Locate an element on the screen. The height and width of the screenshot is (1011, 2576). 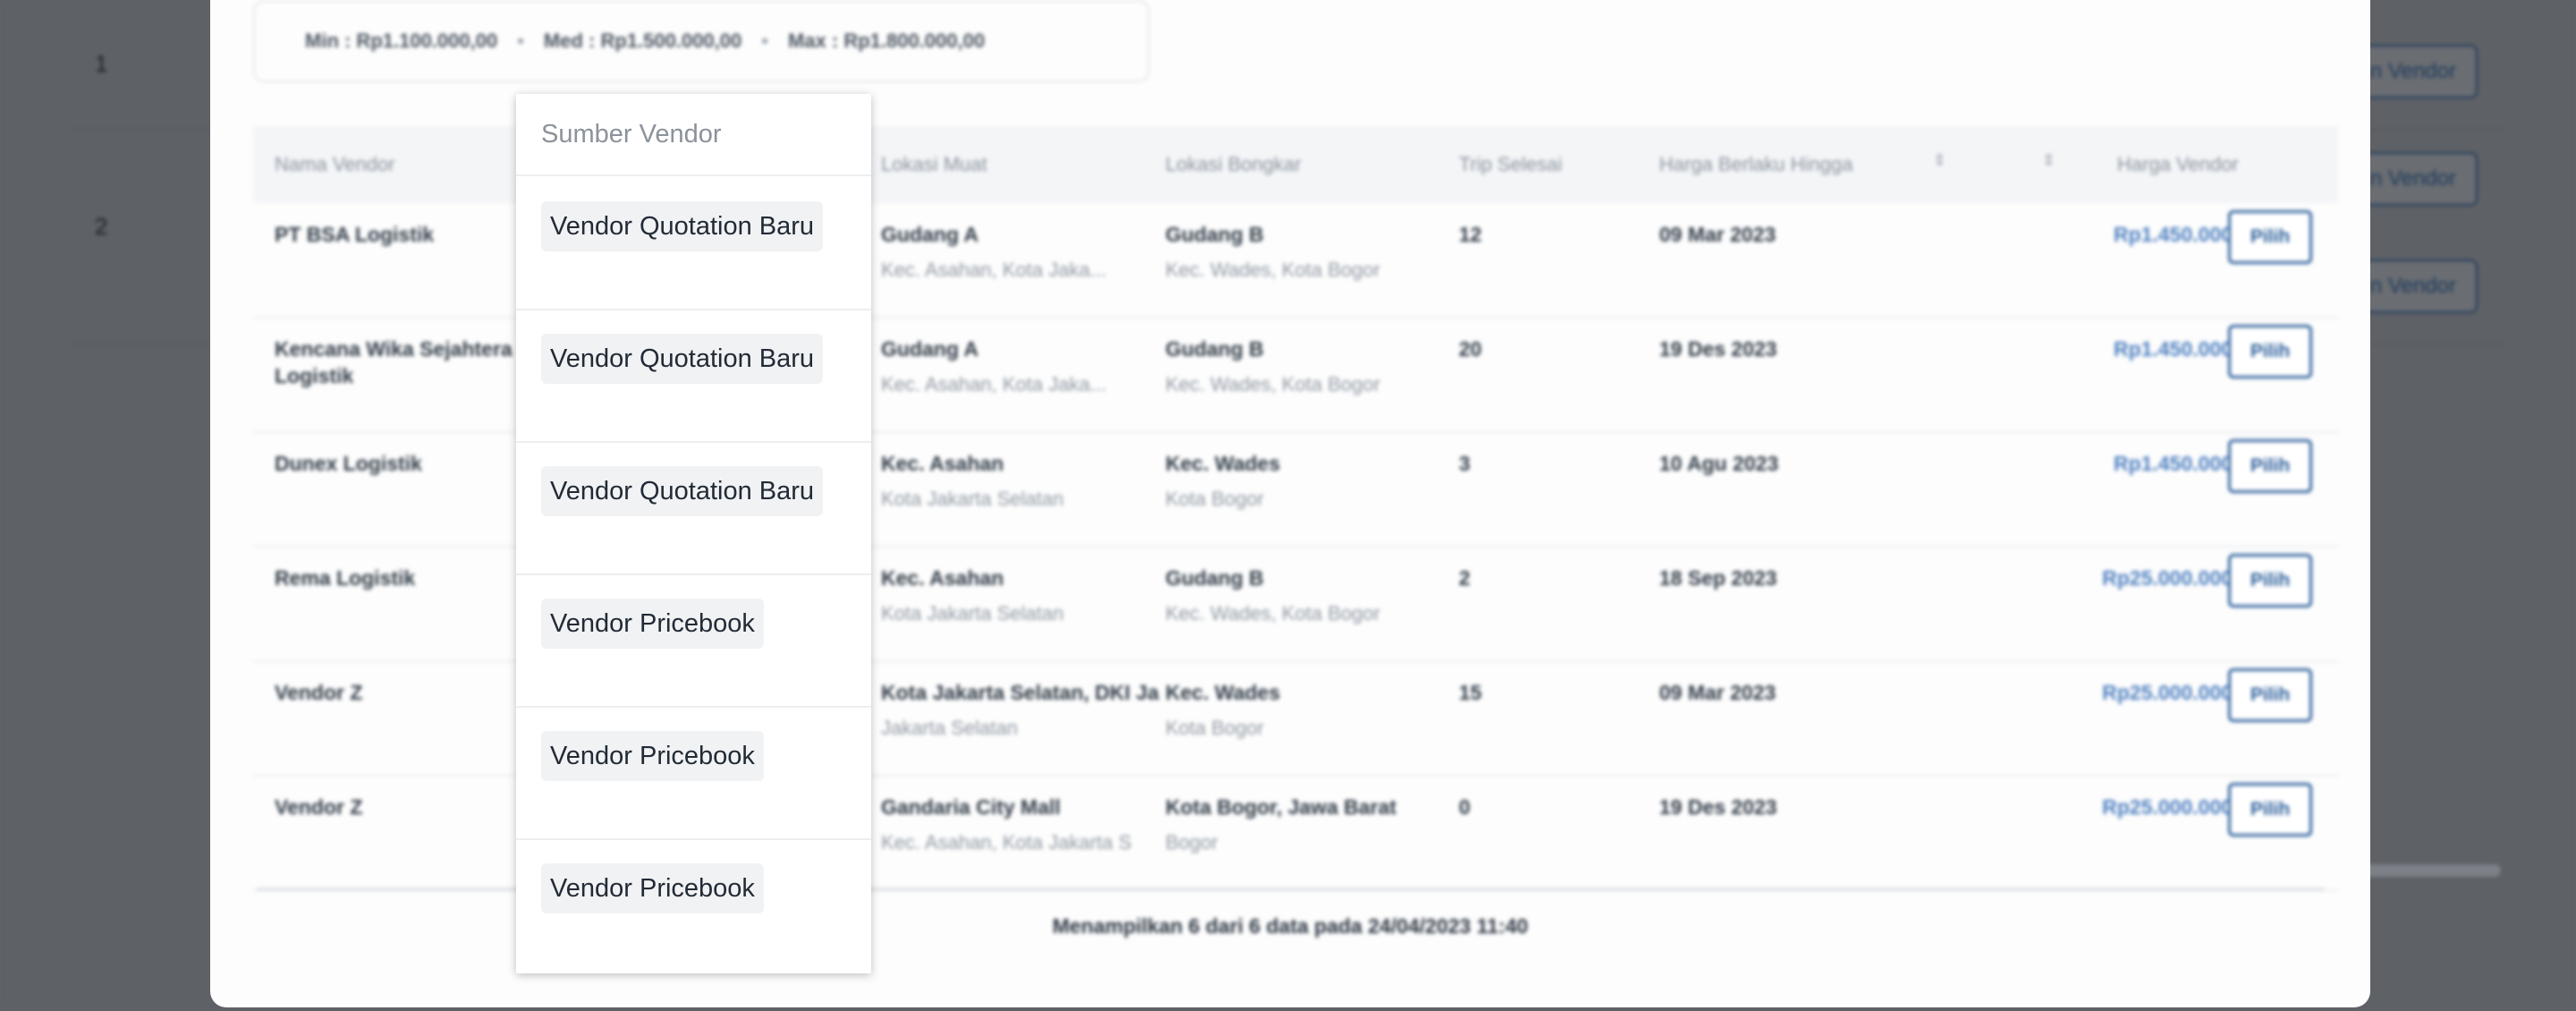
trip-selesai: 12 is located at coordinates (1470, 235).